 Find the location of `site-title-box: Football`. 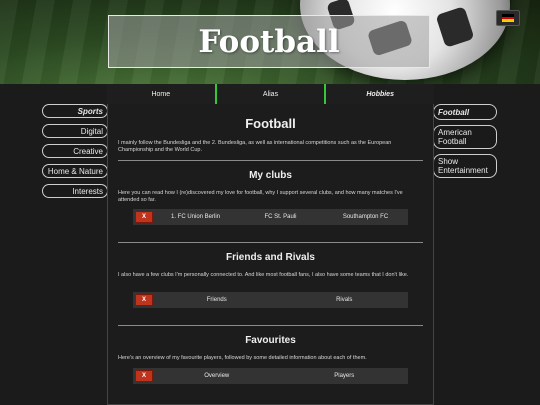

site-title-box: Football is located at coordinates (269, 41).